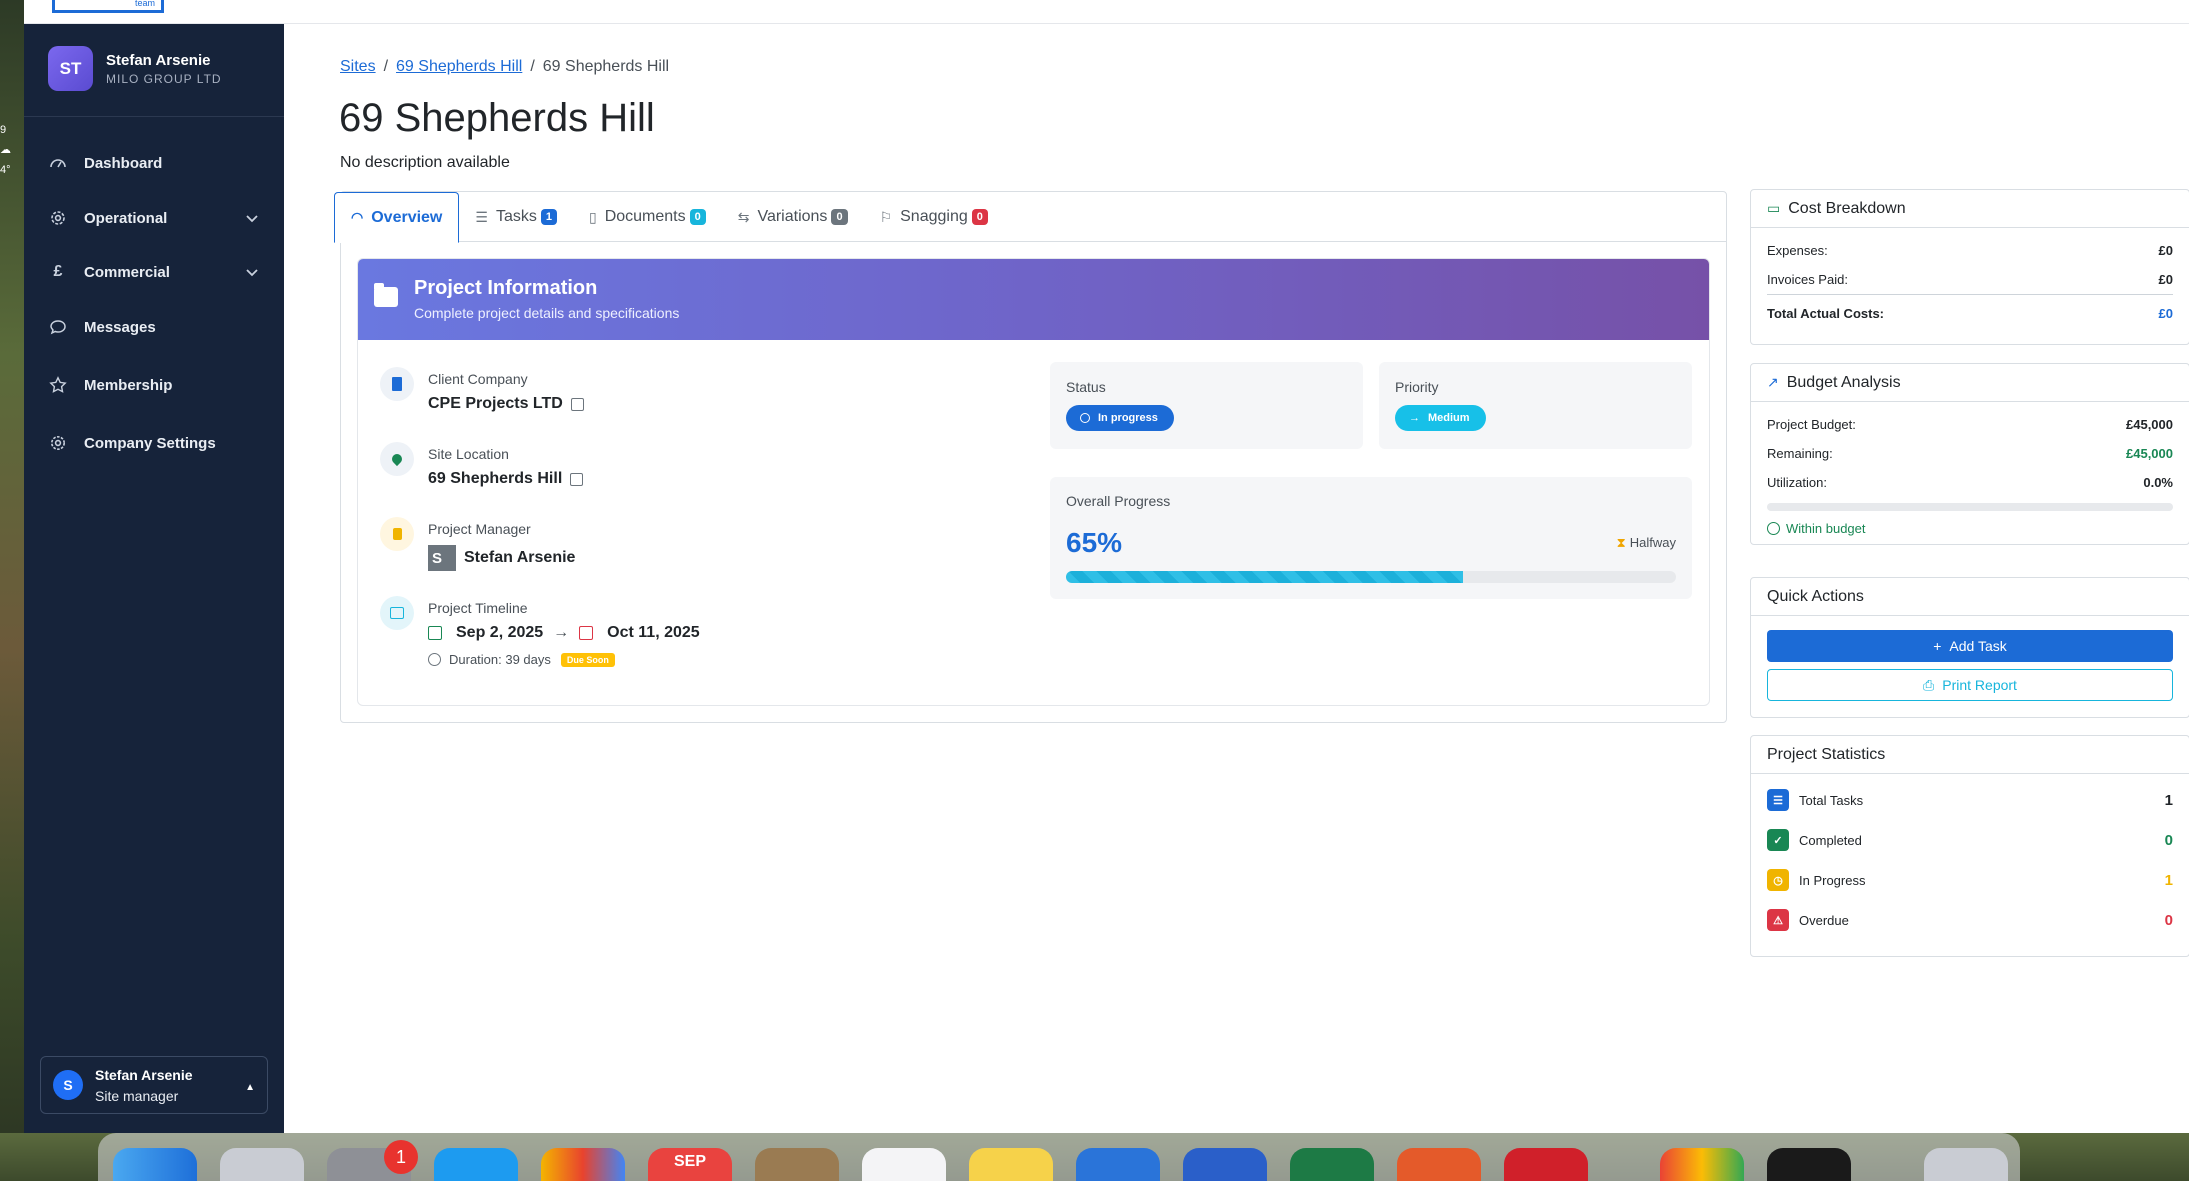 The width and height of the screenshot is (2189, 1181). I want to click on pound-icon: £, so click(58, 271).